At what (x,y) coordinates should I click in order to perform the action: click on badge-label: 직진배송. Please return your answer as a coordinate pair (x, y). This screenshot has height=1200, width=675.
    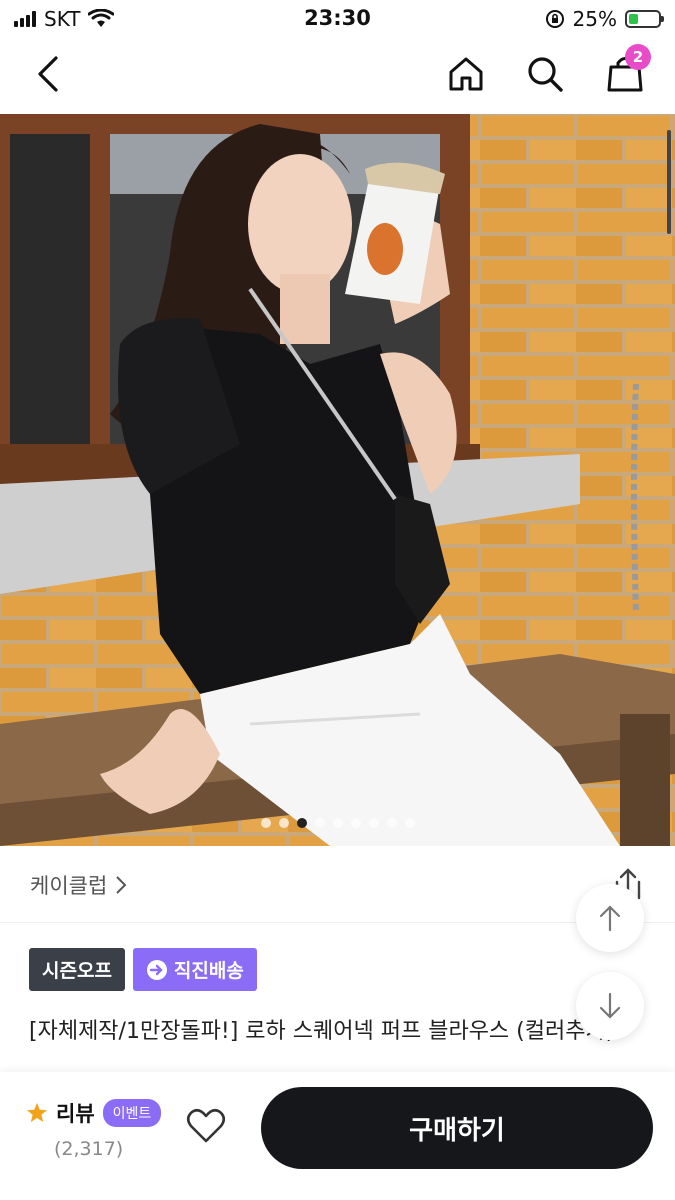
    Looking at the image, I should click on (208, 971).